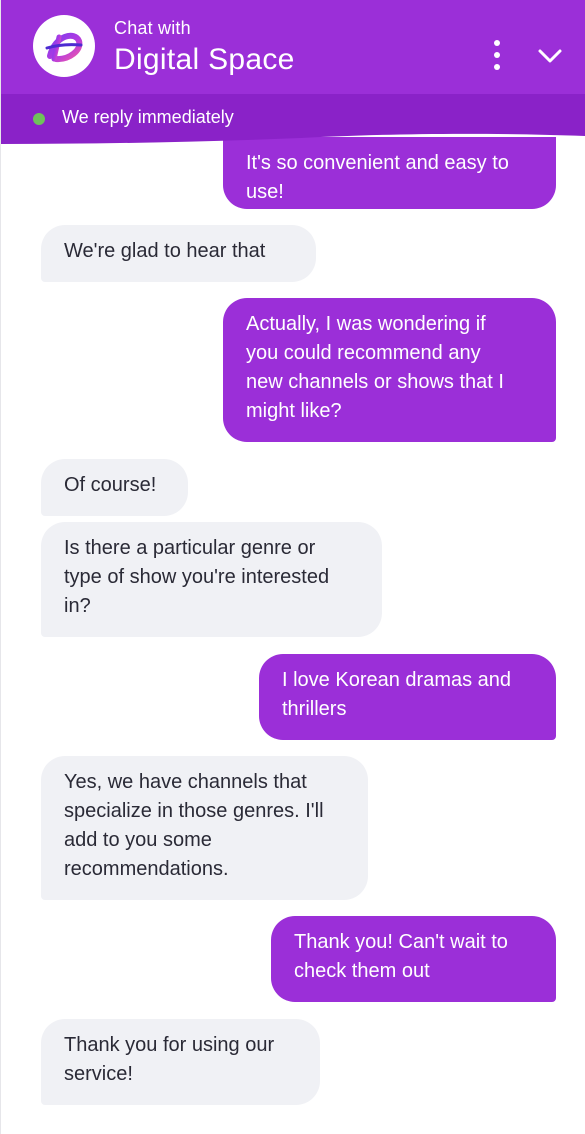  Describe the element at coordinates (401, 942) in the screenshot. I see `message-line: Thank you! Can't wait to` at that location.